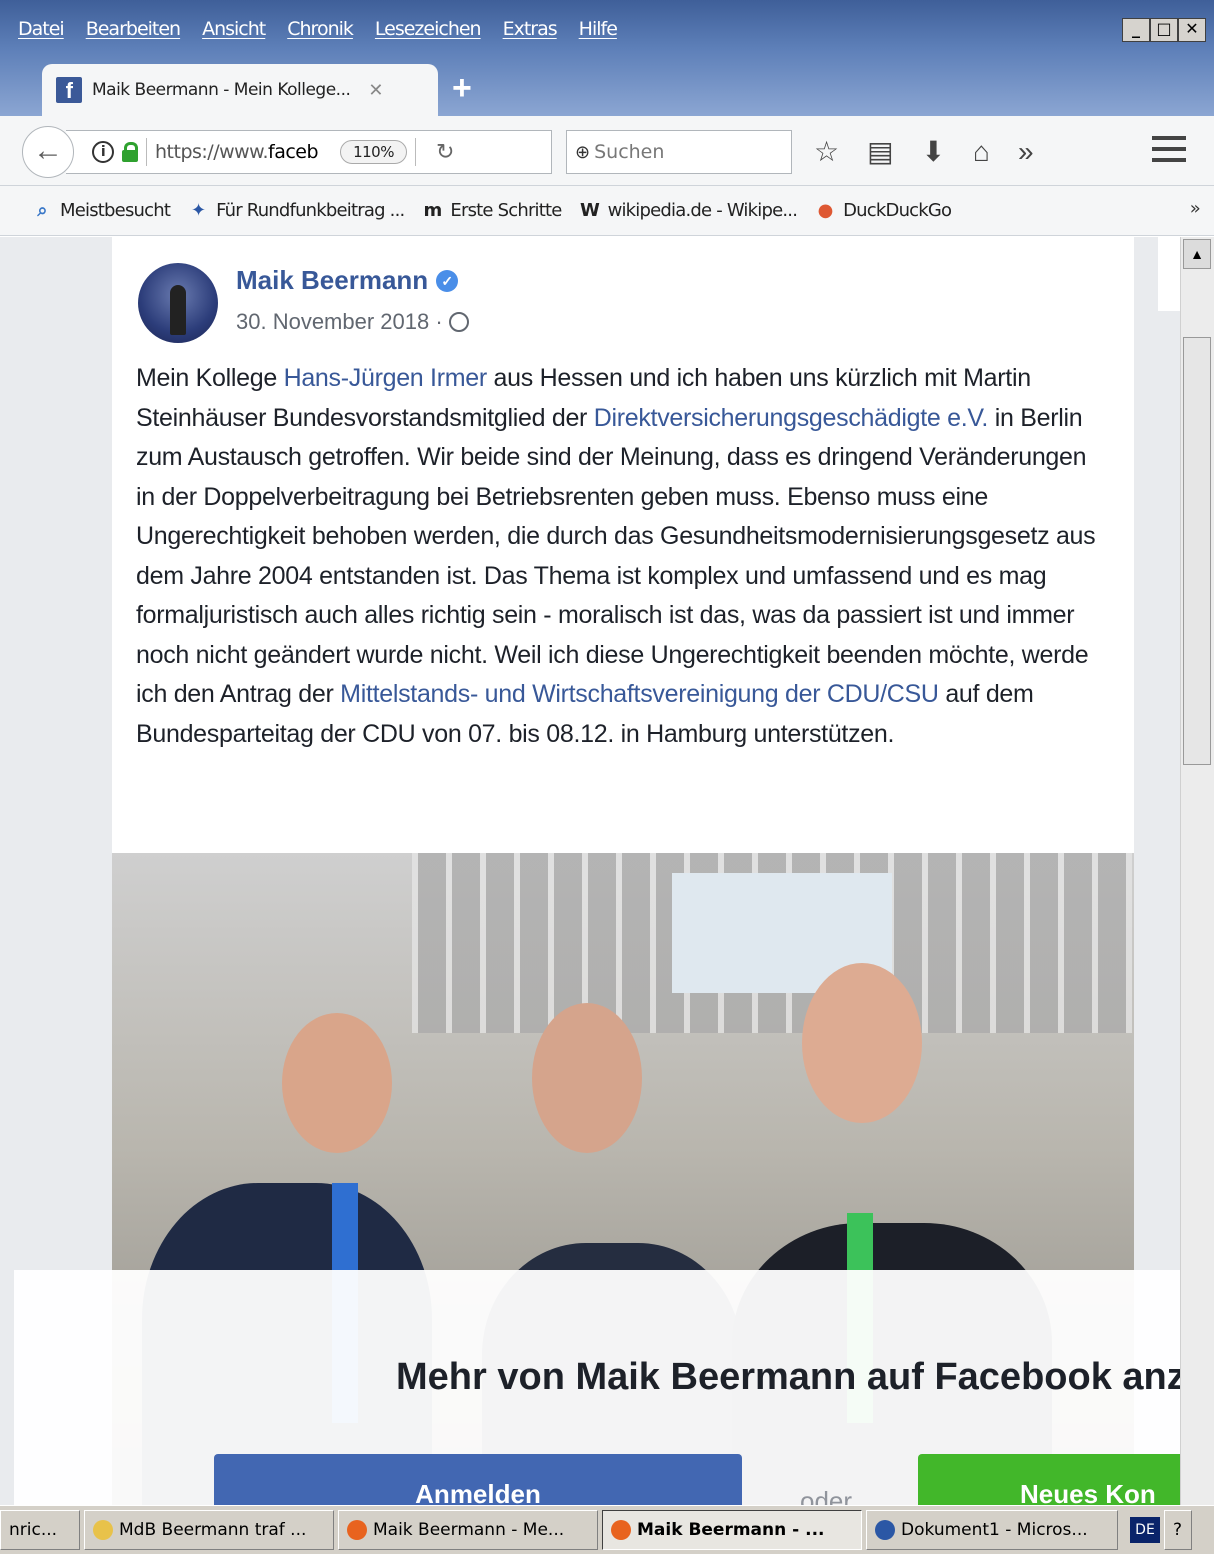 This screenshot has height=1554, width=1214. I want to click on post-date: 30. November 2018 ·, so click(339, 322).